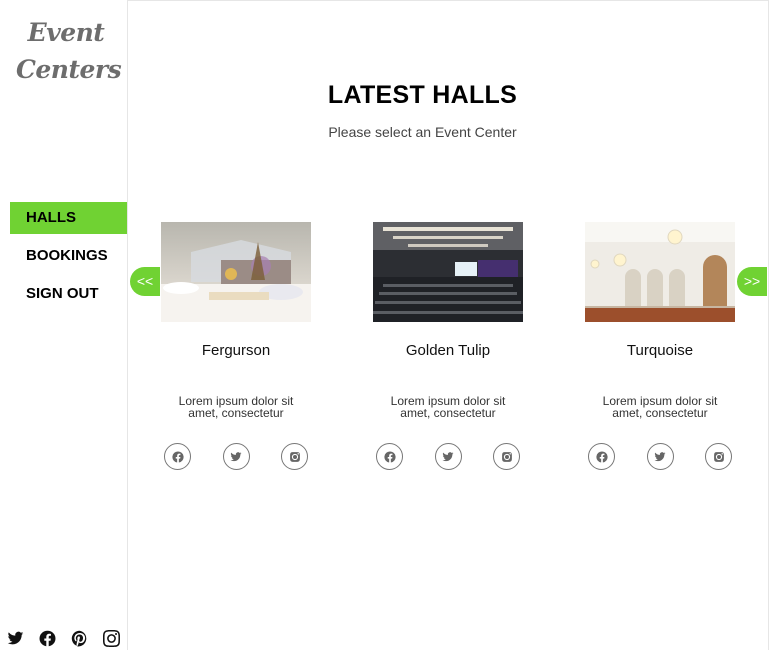  What do you see at coordinates (752, 281) in the screenshot?
I see `carousel-next-button: >>` at bounding box center [752, 281].